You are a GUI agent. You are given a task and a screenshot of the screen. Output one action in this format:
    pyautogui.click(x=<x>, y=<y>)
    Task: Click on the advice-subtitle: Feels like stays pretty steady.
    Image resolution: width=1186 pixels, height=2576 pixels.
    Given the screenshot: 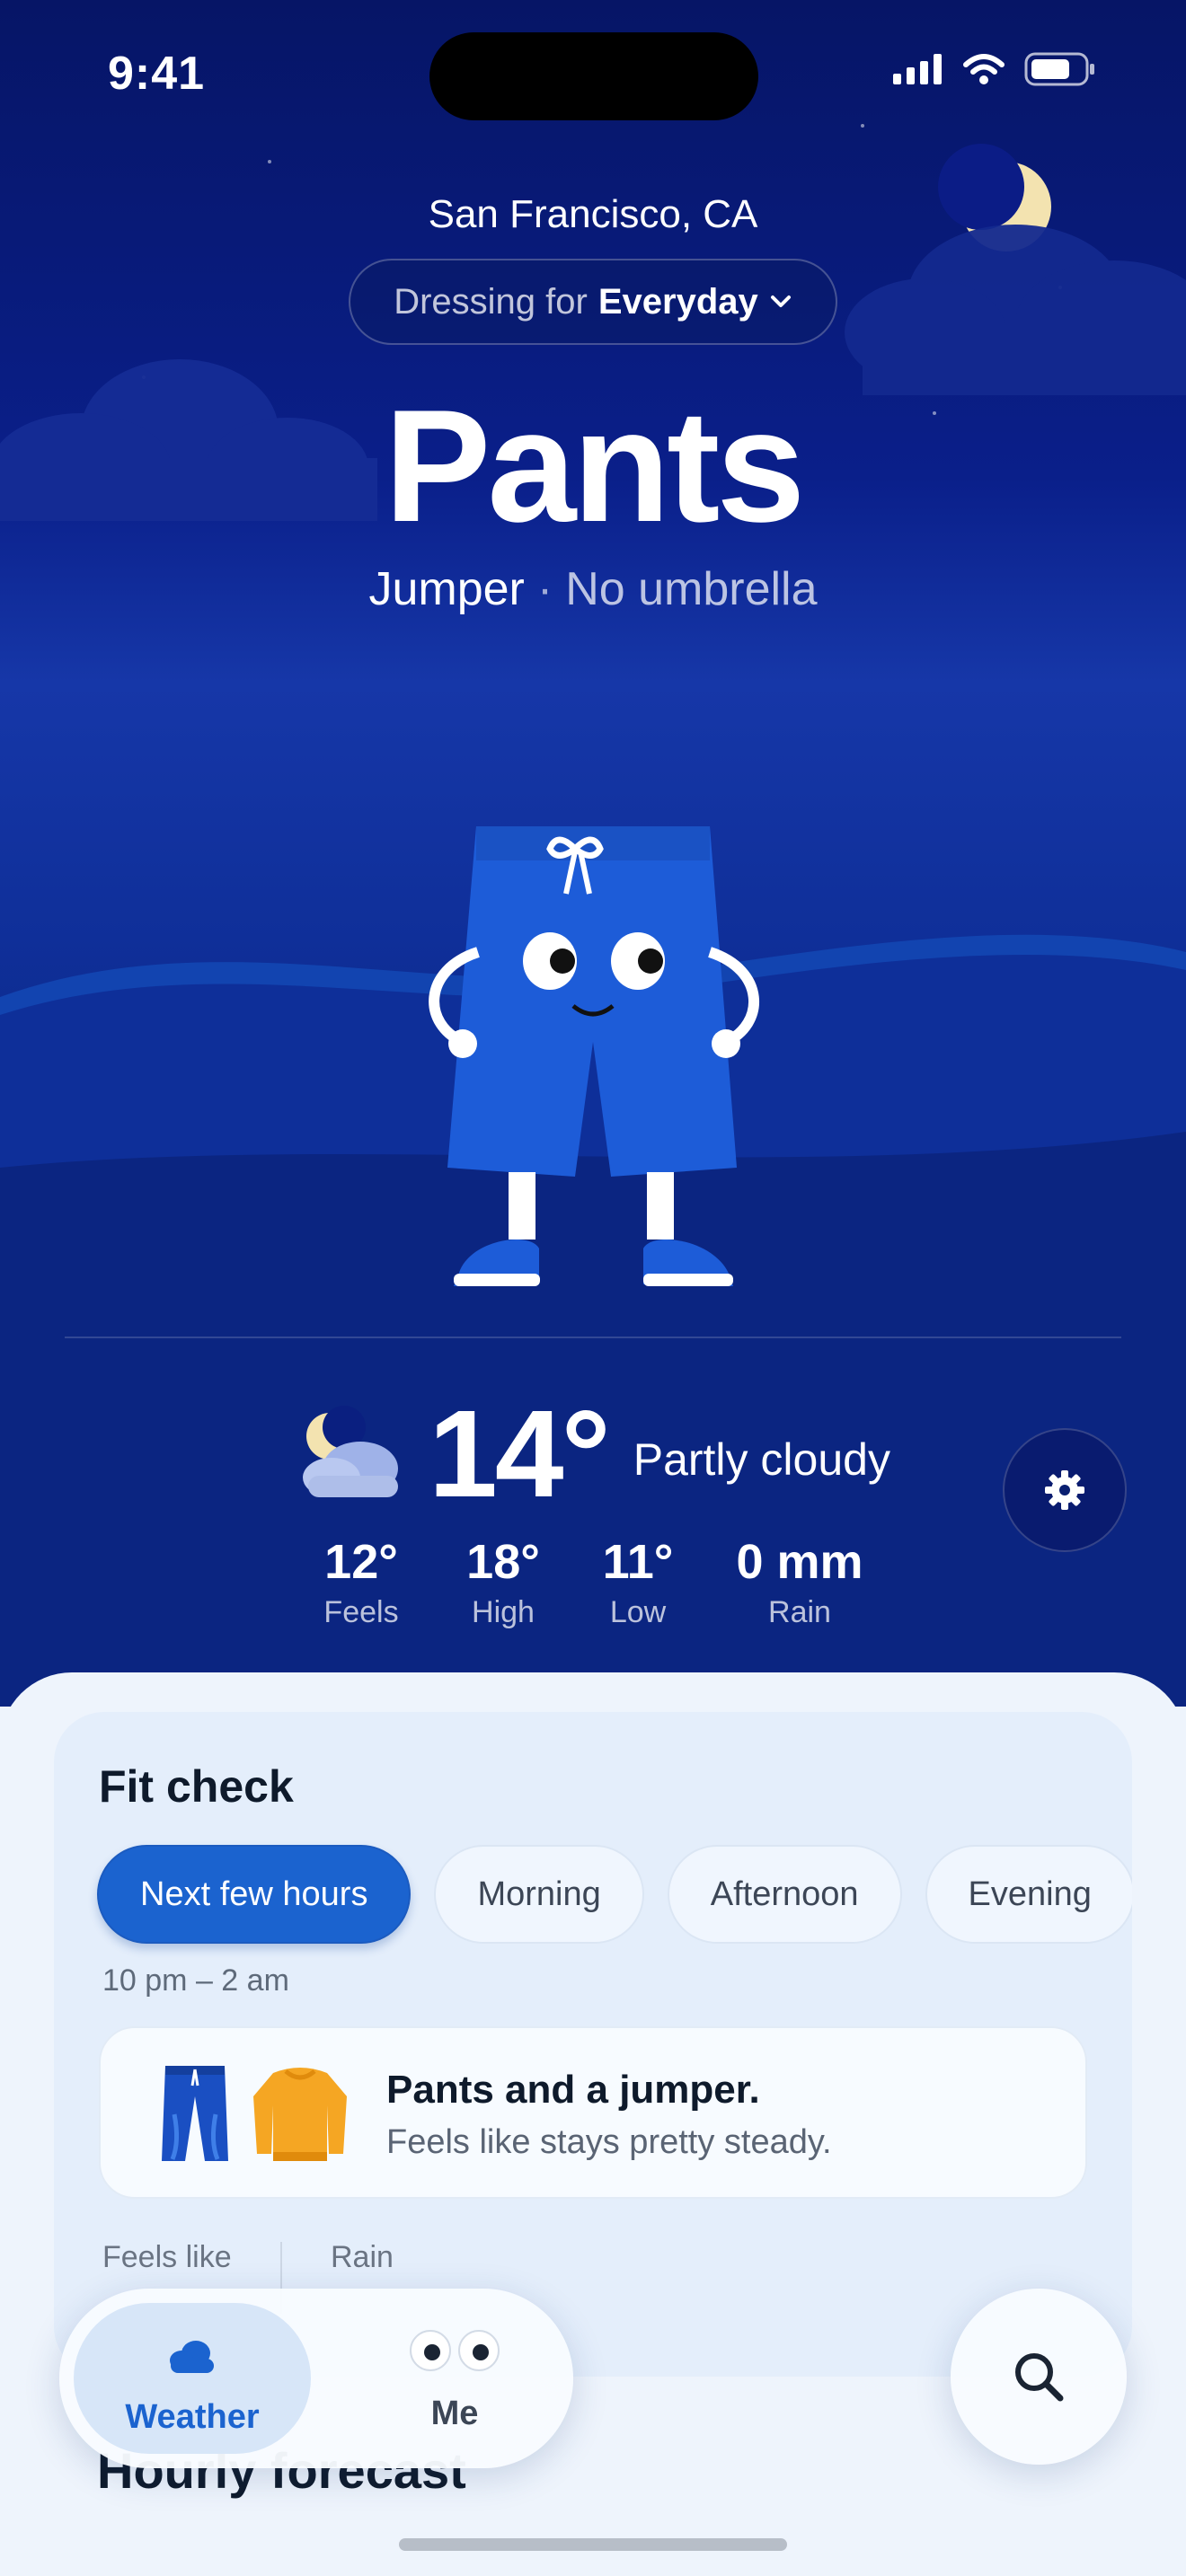 What is the action you would take?
    pyautogui.click(x=609, y=2142)
    